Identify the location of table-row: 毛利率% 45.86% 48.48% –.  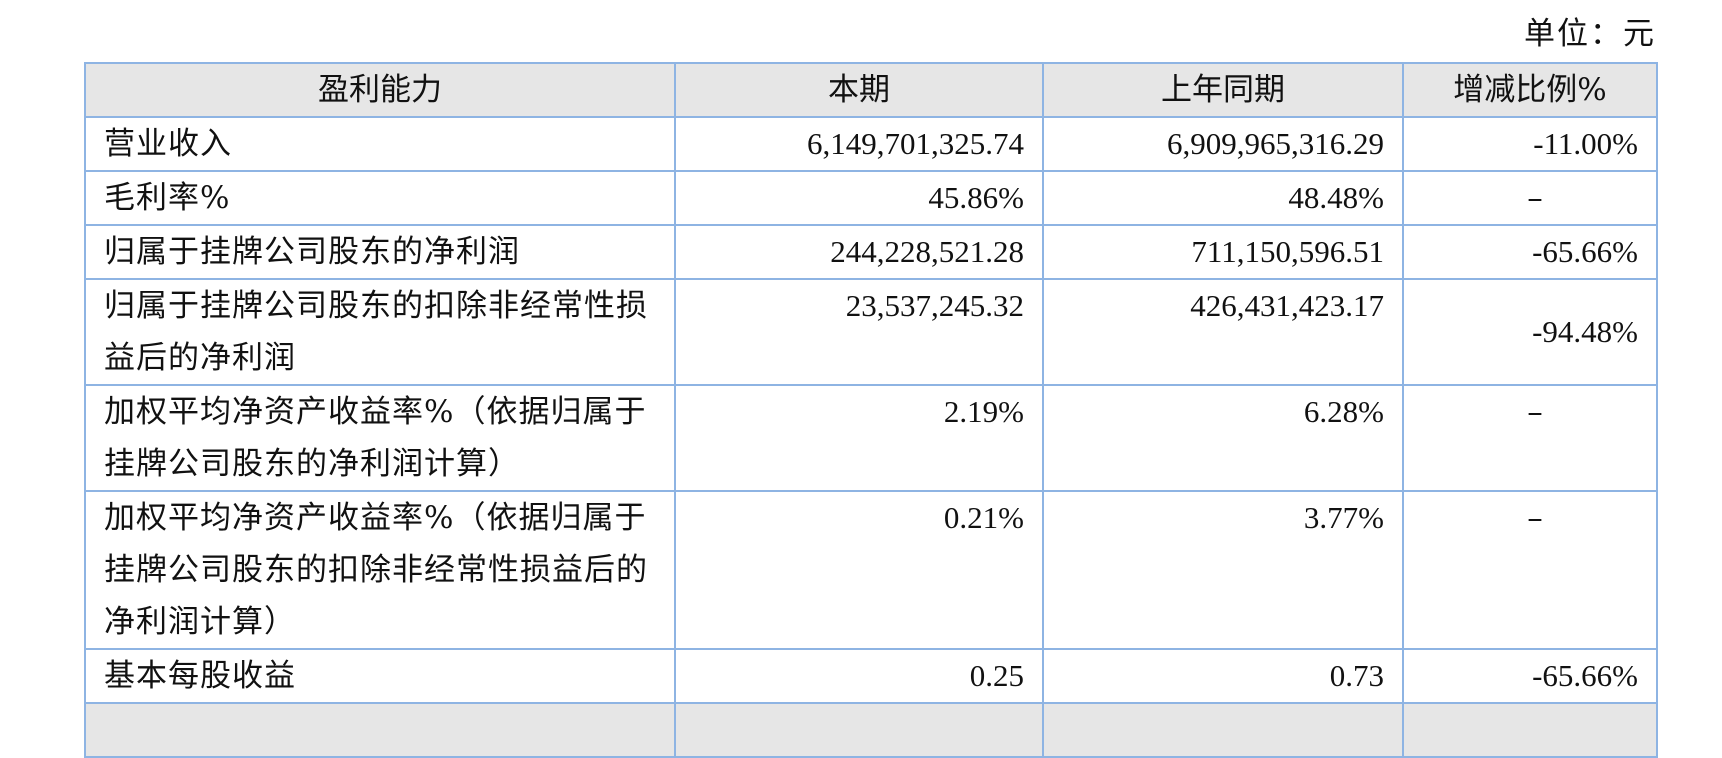
(871, 198).